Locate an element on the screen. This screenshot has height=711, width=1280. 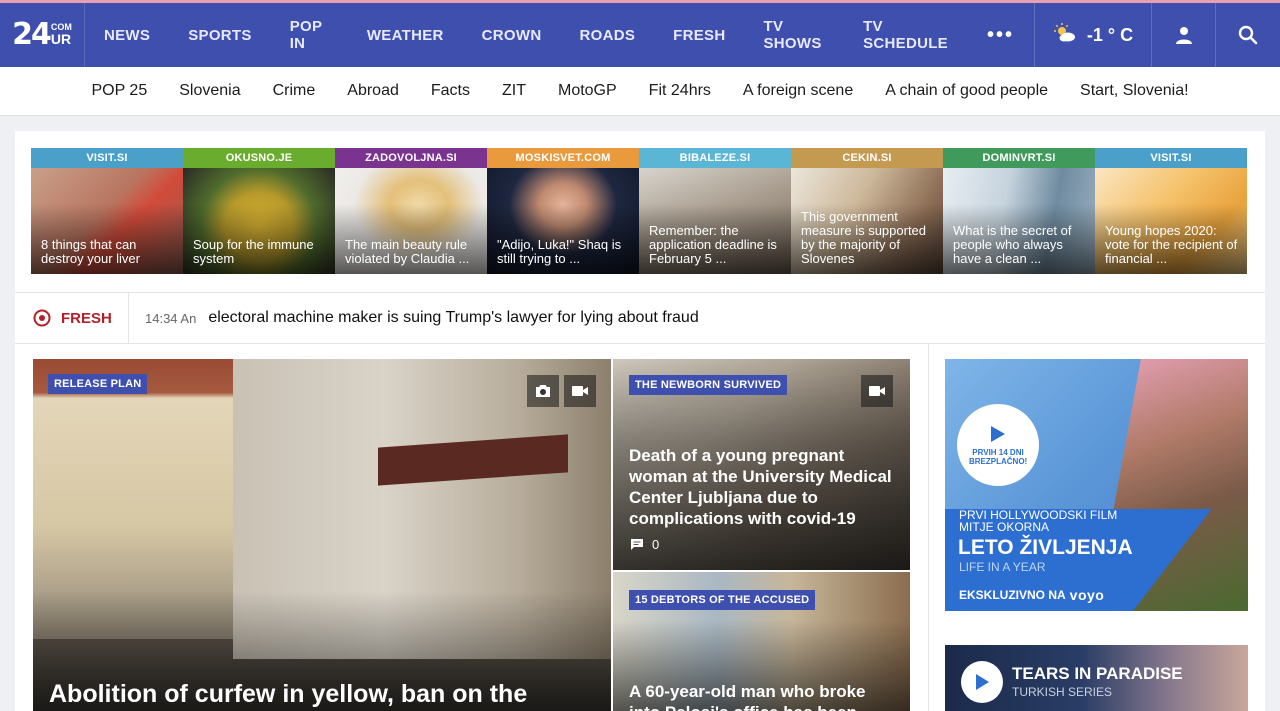
partner-tag: CEKIN.SI is located at coordinates (867, 158).